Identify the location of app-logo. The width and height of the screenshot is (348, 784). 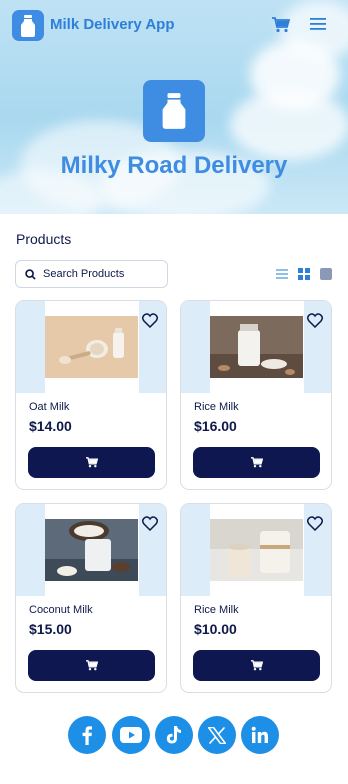
(28, 25).